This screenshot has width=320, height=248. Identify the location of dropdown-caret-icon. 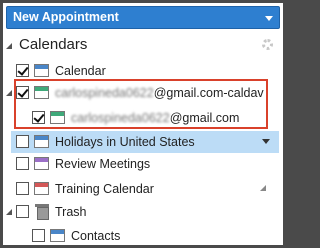
(269, 18).